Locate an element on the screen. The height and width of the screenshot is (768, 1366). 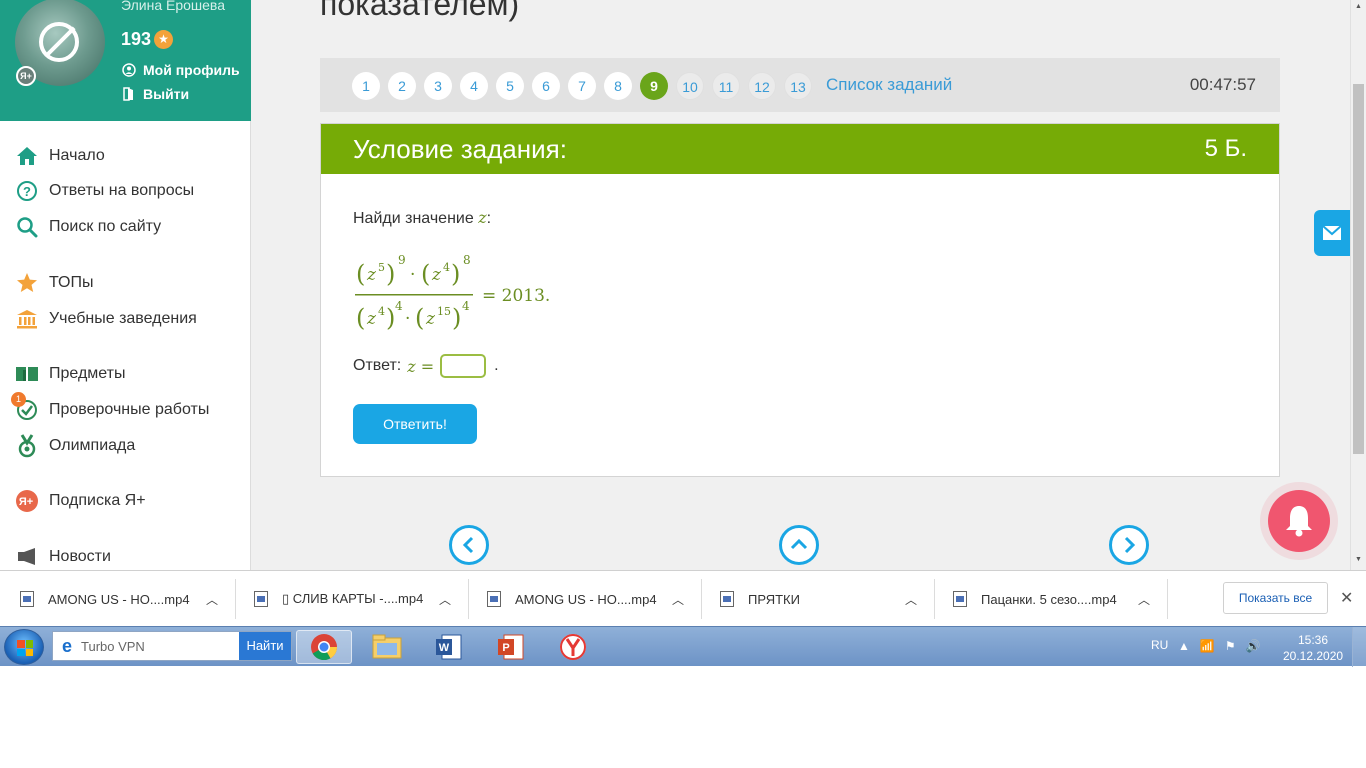
volume-icon: 🔊 is located at coordinates (1253, 646).